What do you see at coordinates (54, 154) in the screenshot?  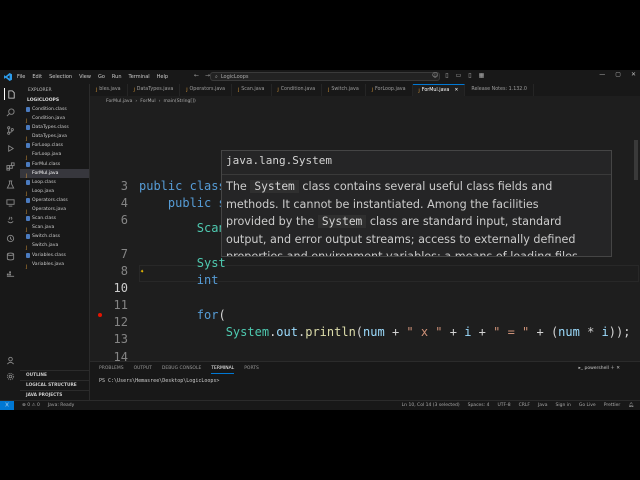 I see `file-item: J ForLoop.java` at bounding box center [54, 154].